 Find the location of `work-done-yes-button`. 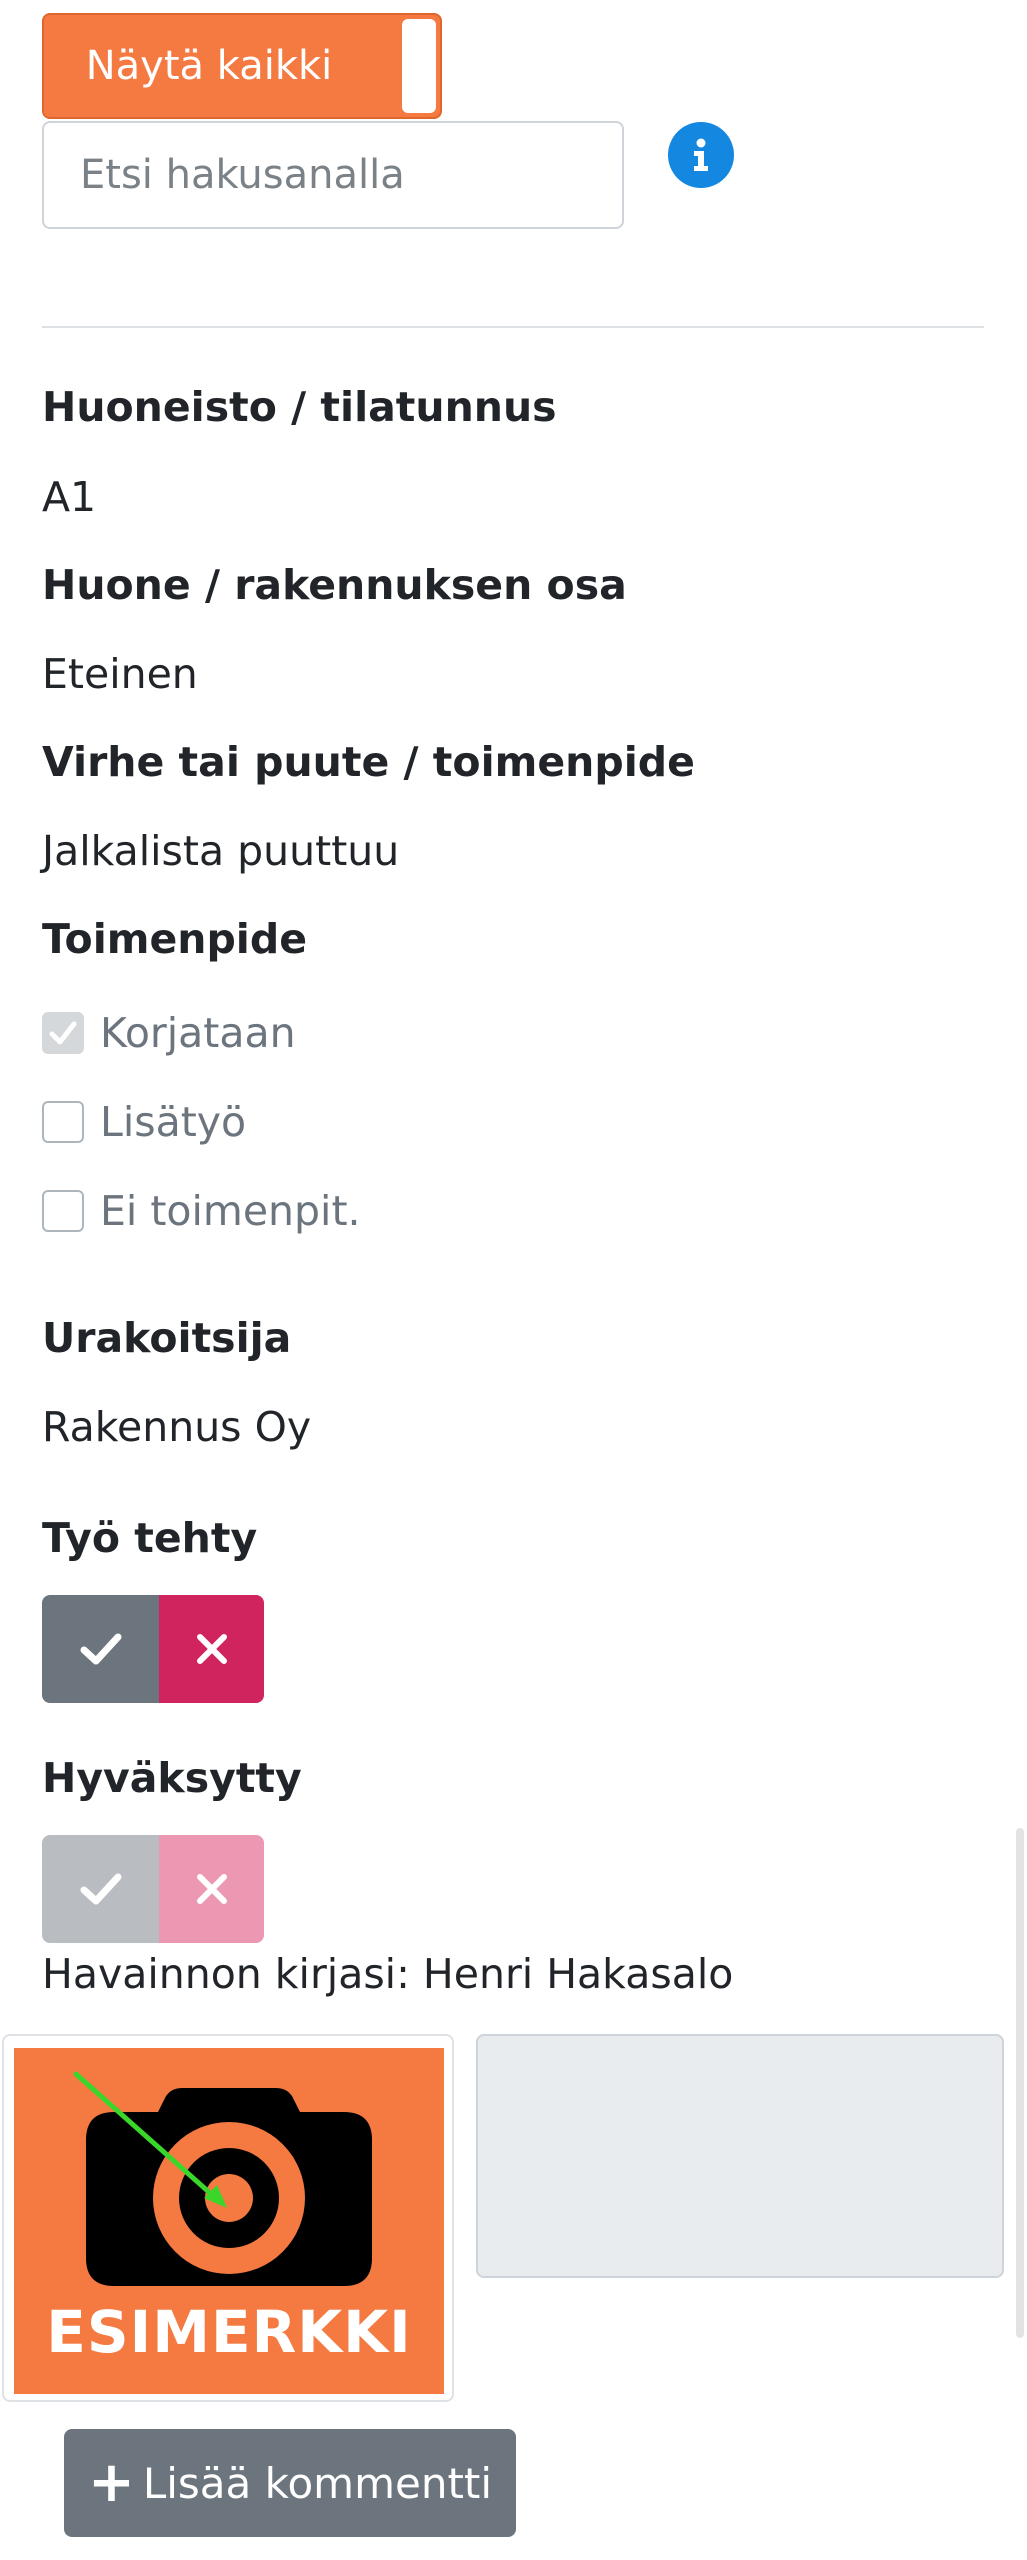

work-done-yes-button is located at coordinates (100, 1649).